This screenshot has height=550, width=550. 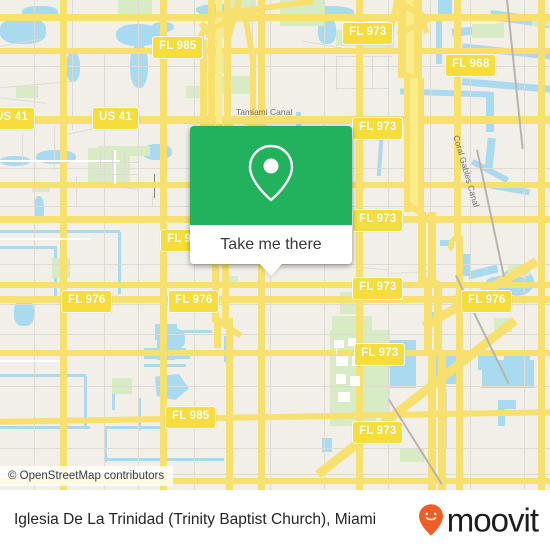 I want to click on map-label-tamiami-canal: Tamiami Canal, so click(x=264, y=112).